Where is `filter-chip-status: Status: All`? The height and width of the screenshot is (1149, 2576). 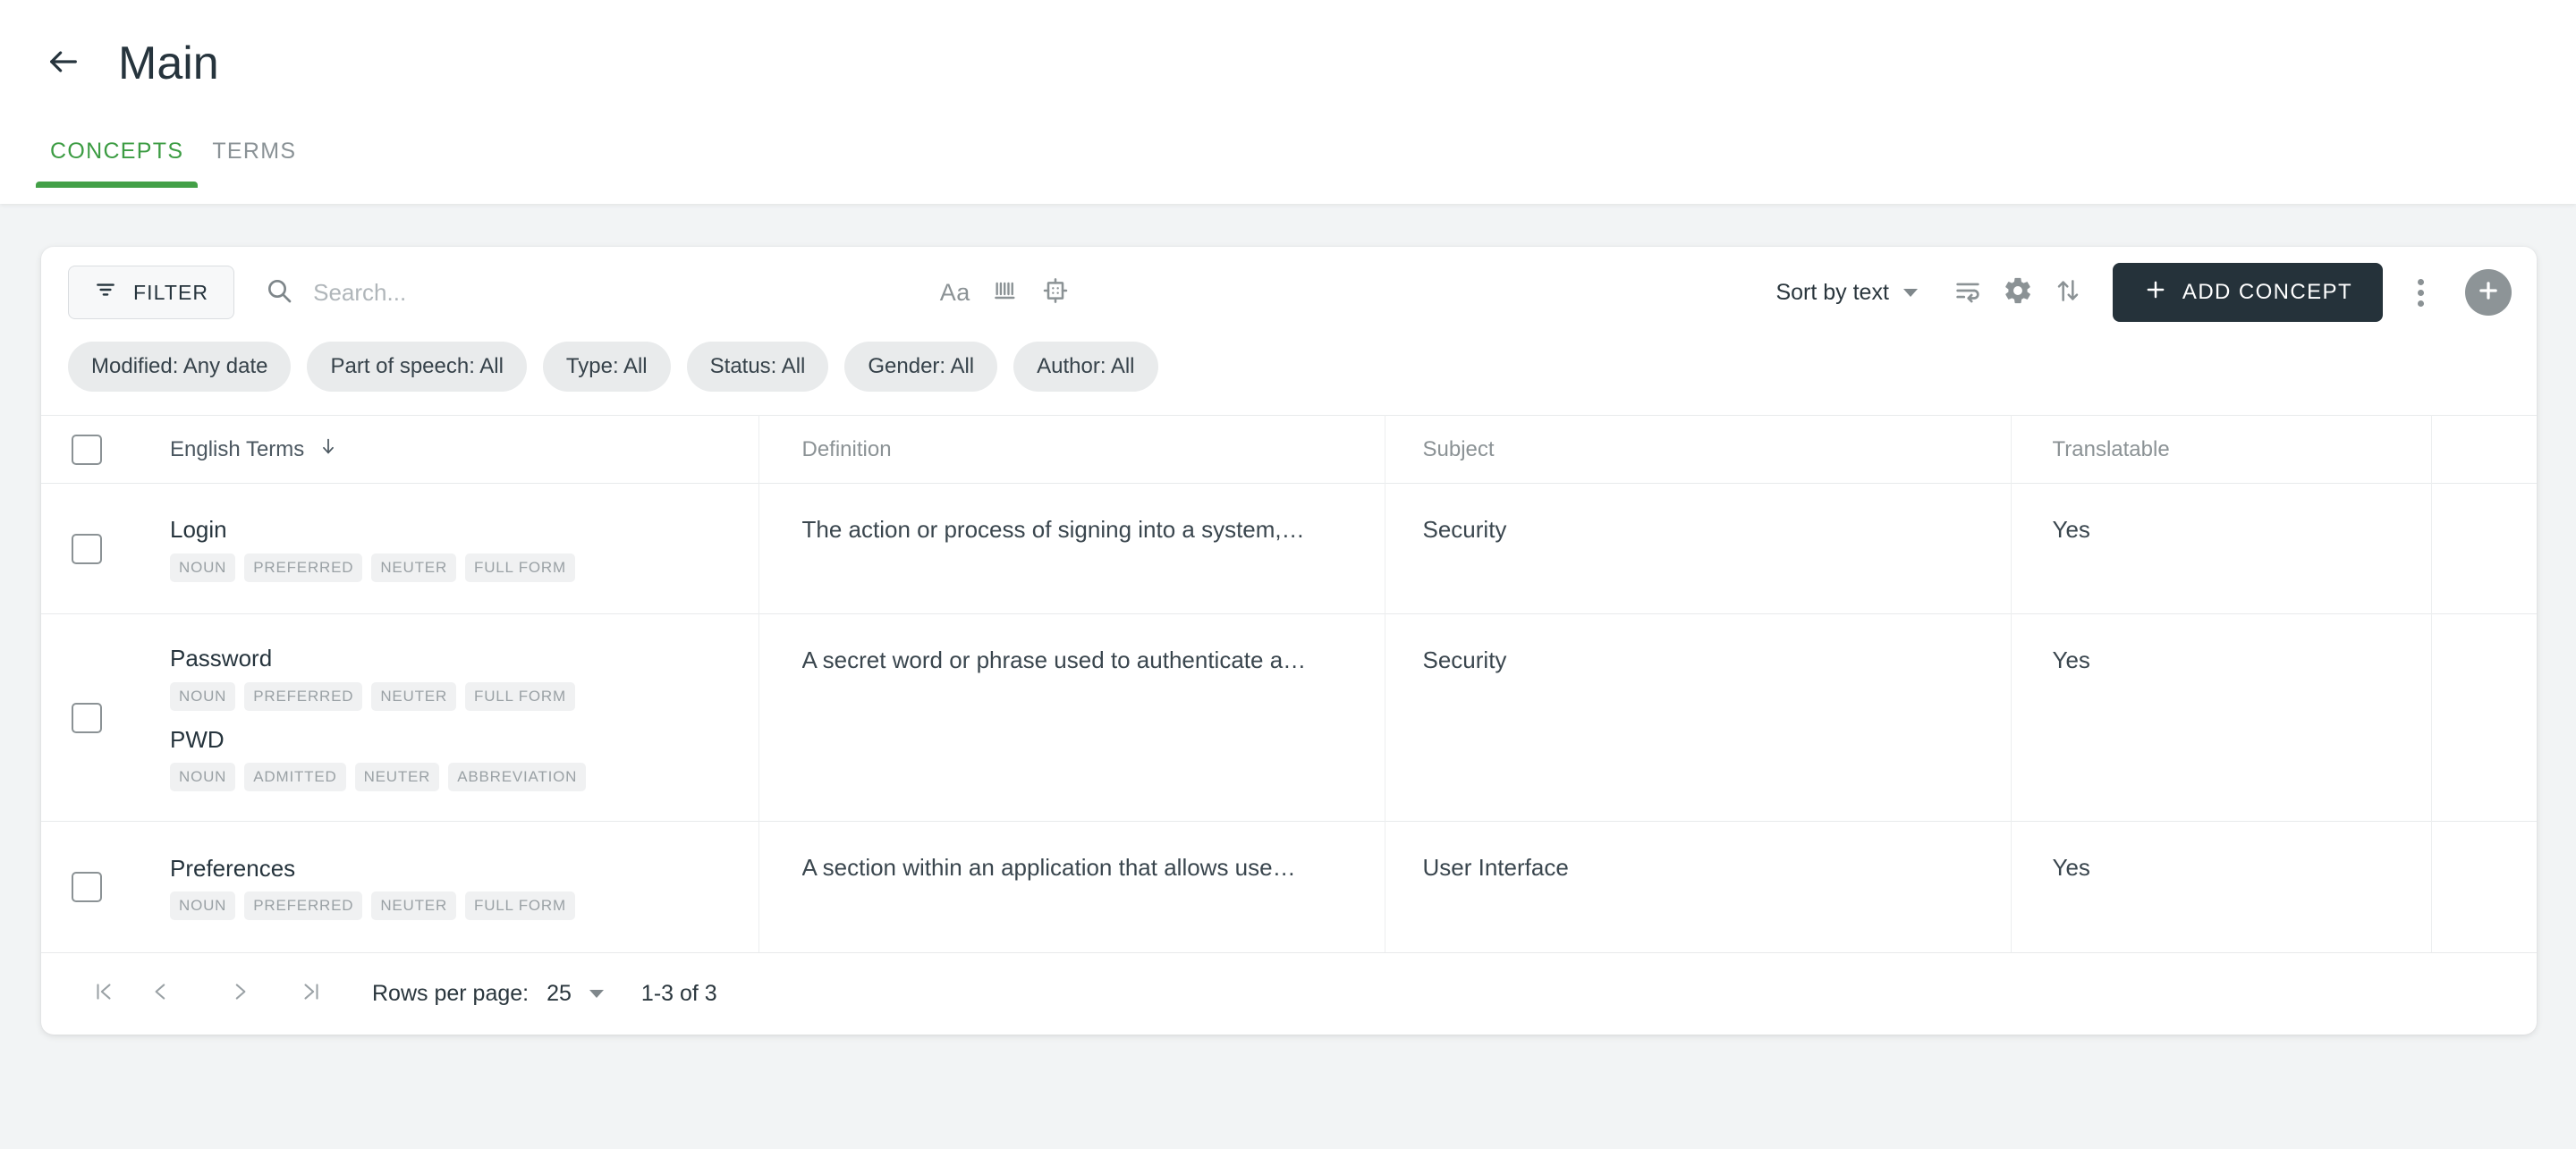 filter-chip-status: Status: All is located at coordinates (757, 367).